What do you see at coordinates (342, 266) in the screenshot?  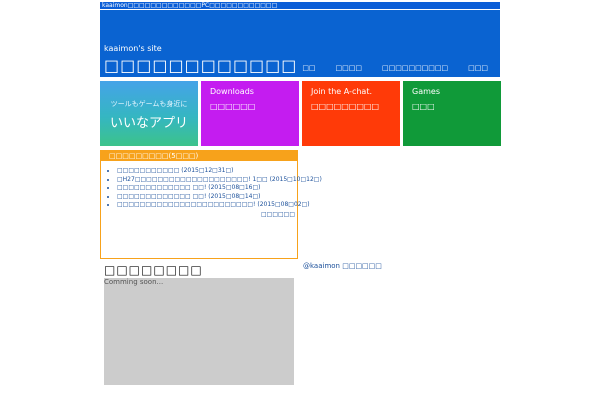 I see `twitter-link: @kaaimon □□□□□□` at bounding box center [342, 266].